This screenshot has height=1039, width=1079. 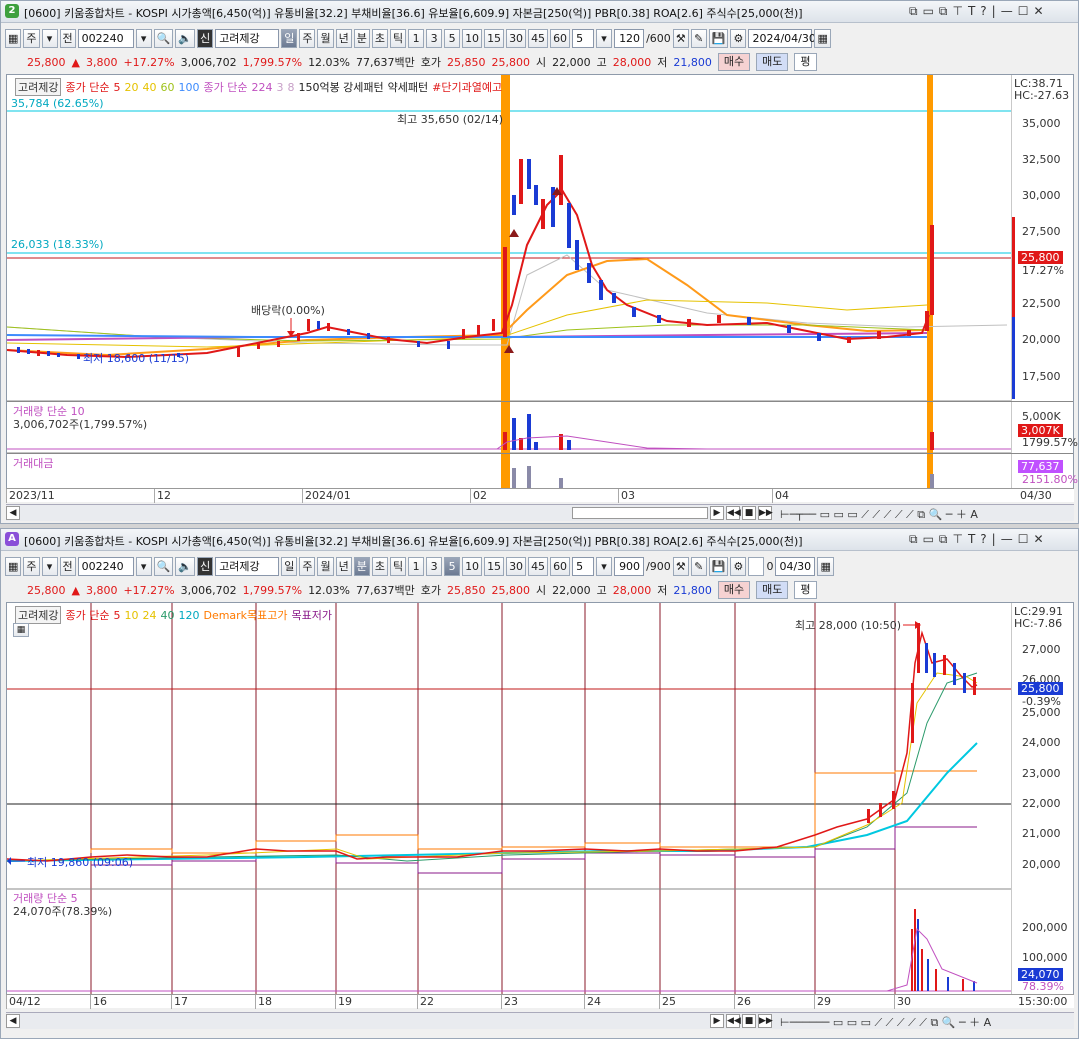 What do you see at coordinates (143, 566) in the screenshot?
I see `code-dropdown-icon: ▾` at bounding box center [143, 566].